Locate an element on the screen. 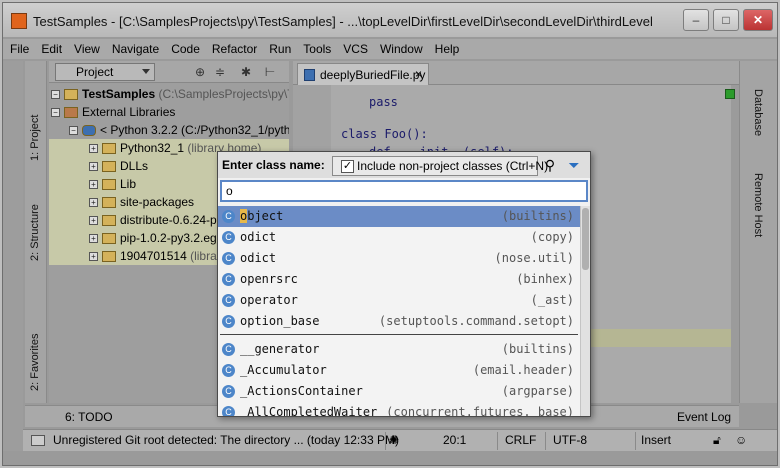  tab-database: Database is located at coordinates (758, 112).